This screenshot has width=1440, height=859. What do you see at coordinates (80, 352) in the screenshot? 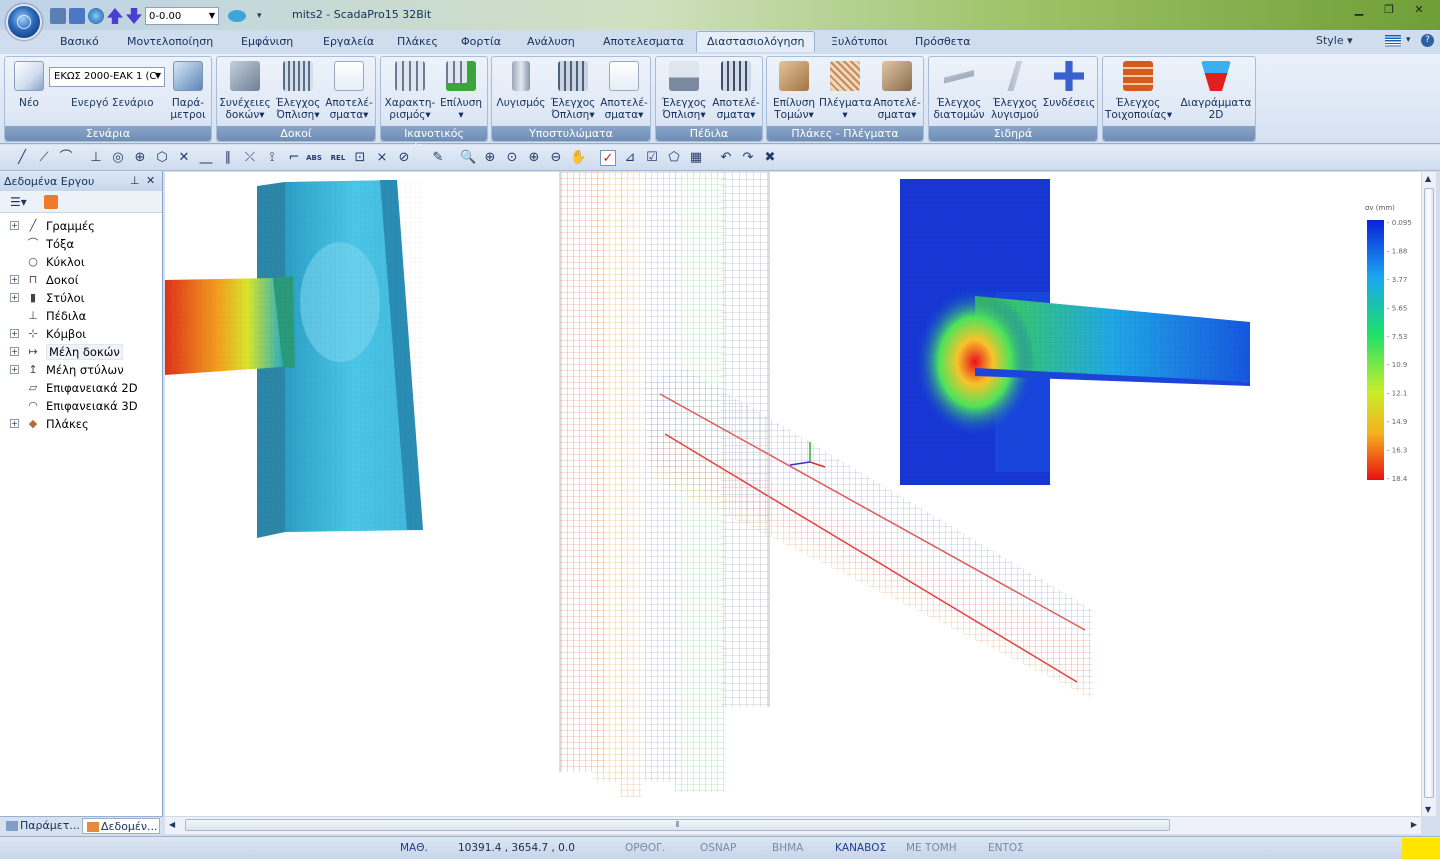
I see `tree-item: + ↦ Μέλη δοκών` at bounding box center [80, 352].